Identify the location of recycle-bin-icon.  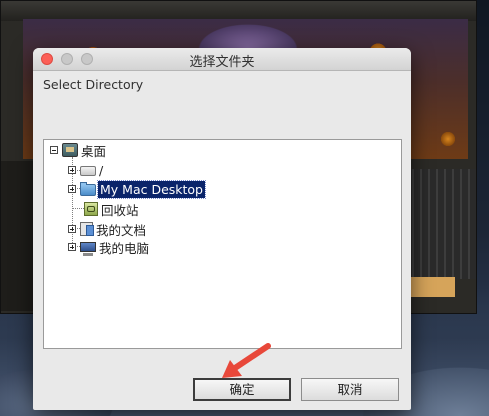
(91, 209).